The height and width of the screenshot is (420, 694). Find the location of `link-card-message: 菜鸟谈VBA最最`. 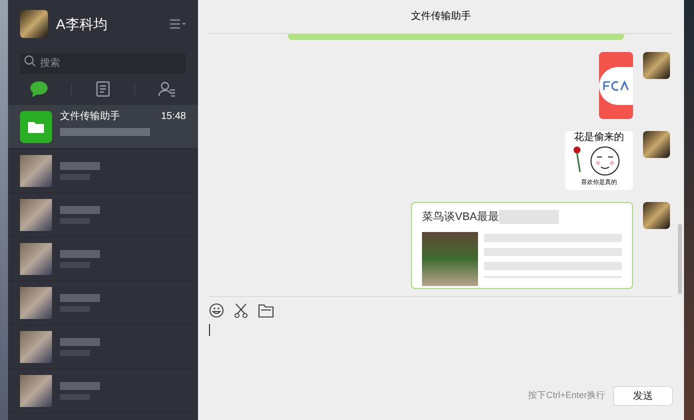

link-card-message: 菜鸟谈VBA最最 is located at coordinates (522, 245).